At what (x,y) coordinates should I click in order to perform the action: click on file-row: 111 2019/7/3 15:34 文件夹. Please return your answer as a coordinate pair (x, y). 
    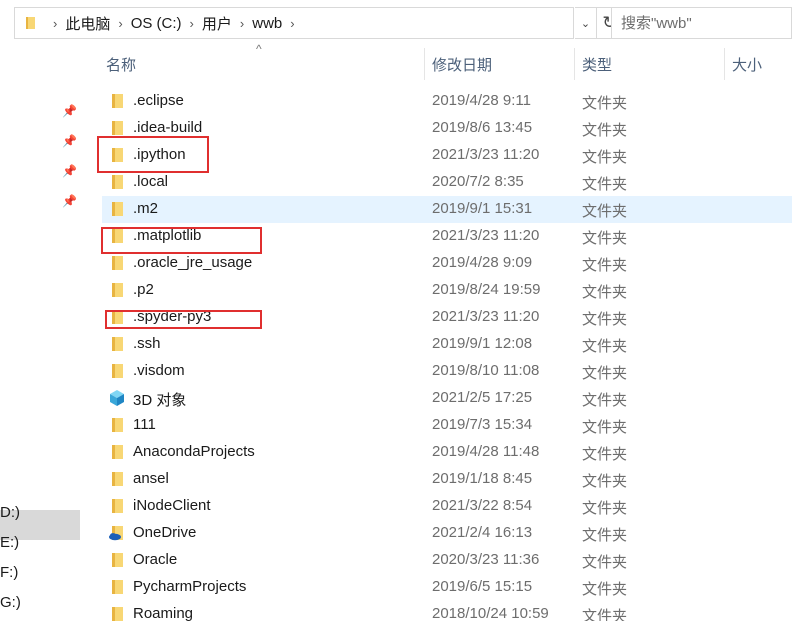
    Looking at the image, I should click on (447, 425).